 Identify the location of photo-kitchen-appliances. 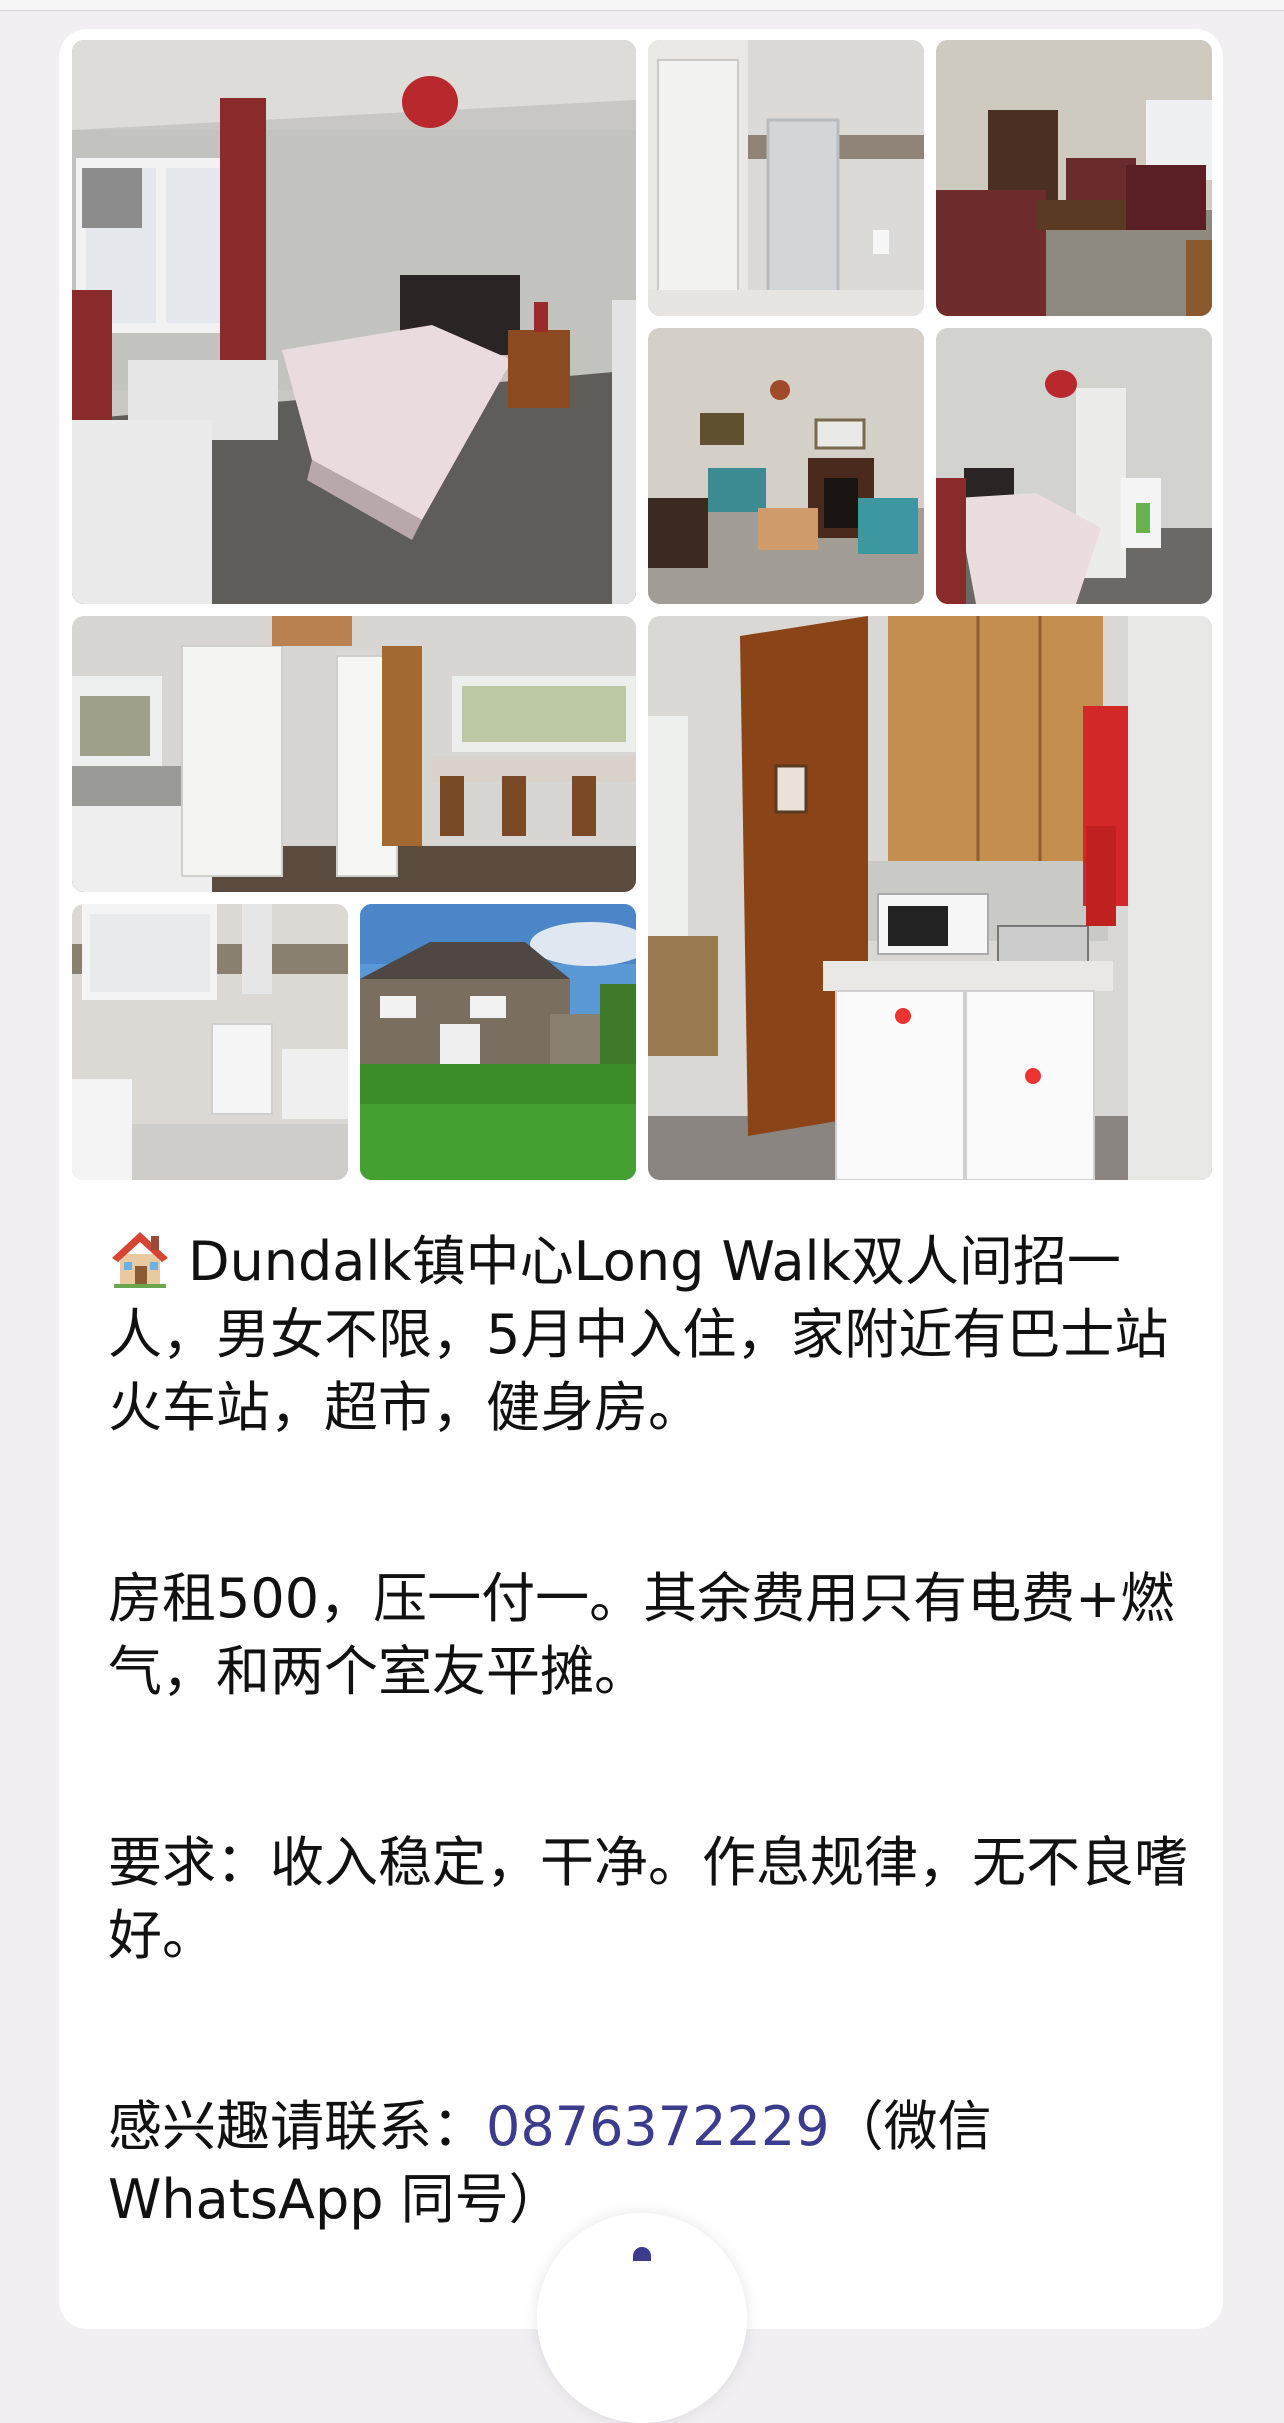
(930, 898).